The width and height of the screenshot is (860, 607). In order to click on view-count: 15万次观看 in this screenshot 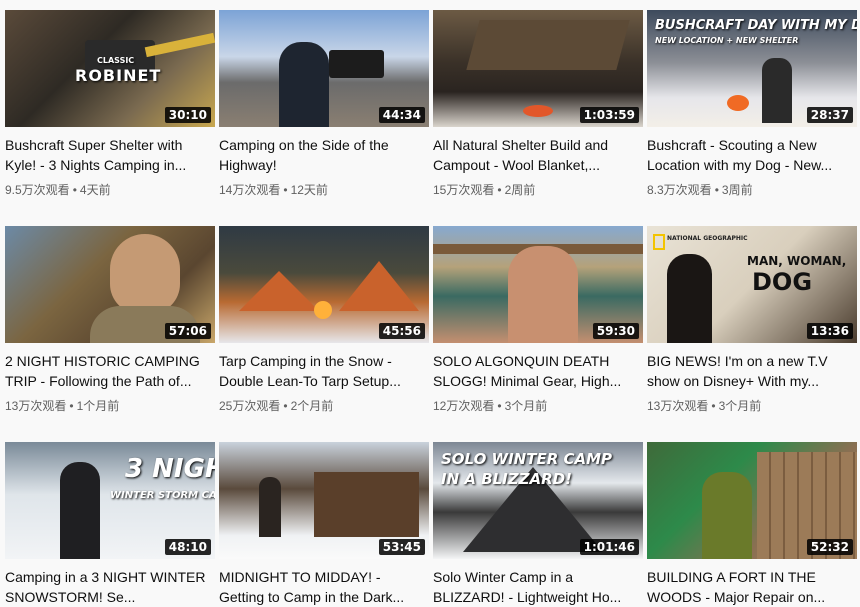, I will do `click(464, 190)`.